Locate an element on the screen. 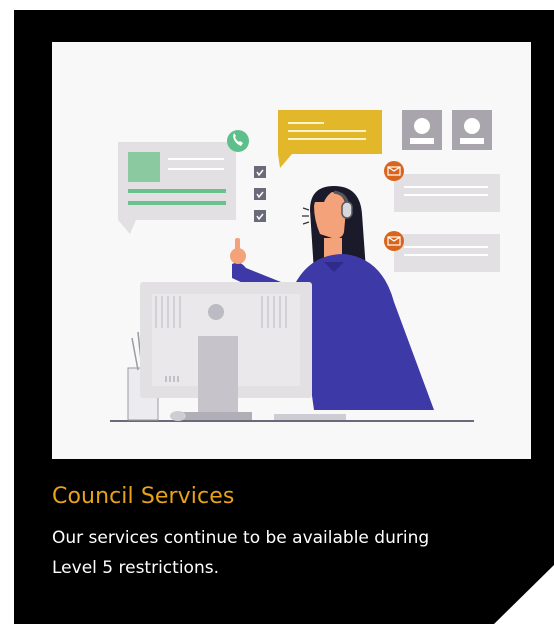 Image resolution: width=554 pixels, height=624 pixels. desk-line is located at coordinates (292, 421).